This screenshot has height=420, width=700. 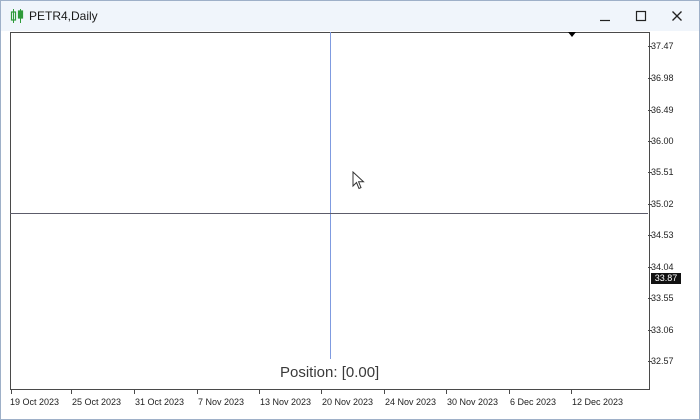 What do you see at coordinates (473, 402) in the screenshot?
I see `time-label: 30 Nov 2023` at bounding box center [473, 402].